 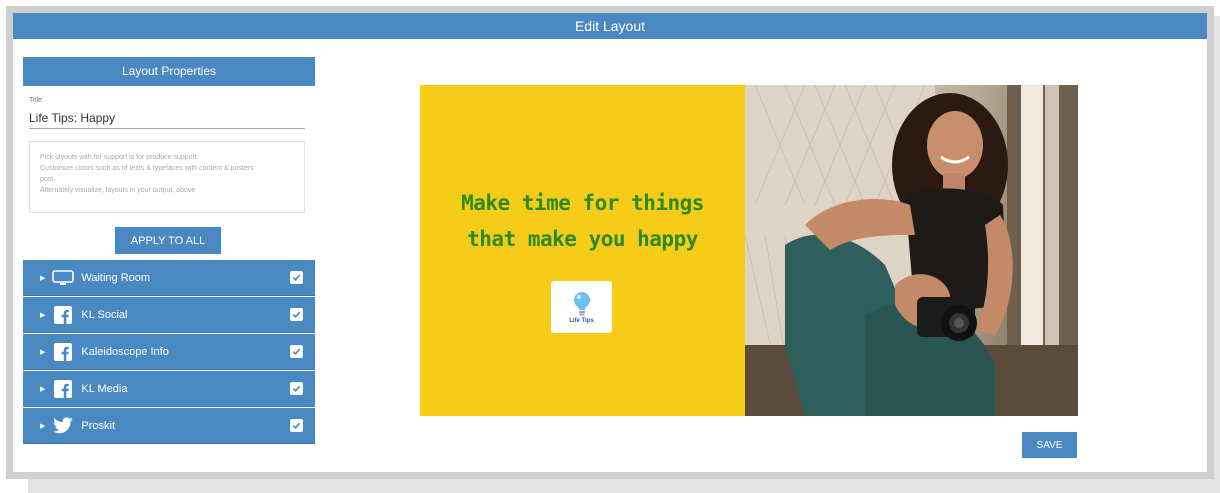 What do you see at coordinates (581, 303) in the screenshot?
I see `lightbulb-icon` at bounding box center [581, 303].